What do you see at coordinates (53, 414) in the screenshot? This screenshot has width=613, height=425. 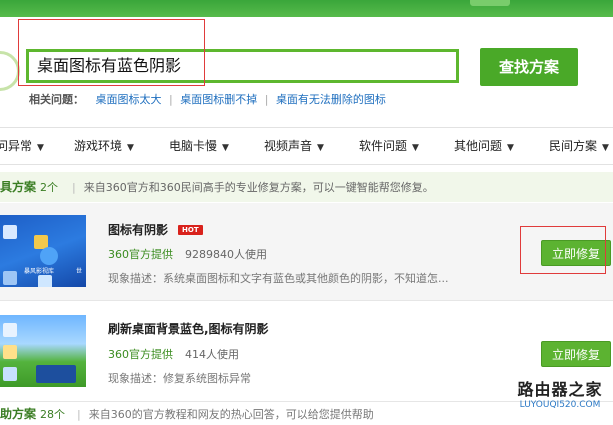 I see `section-count: 28个` at bounding box center [53, 414].